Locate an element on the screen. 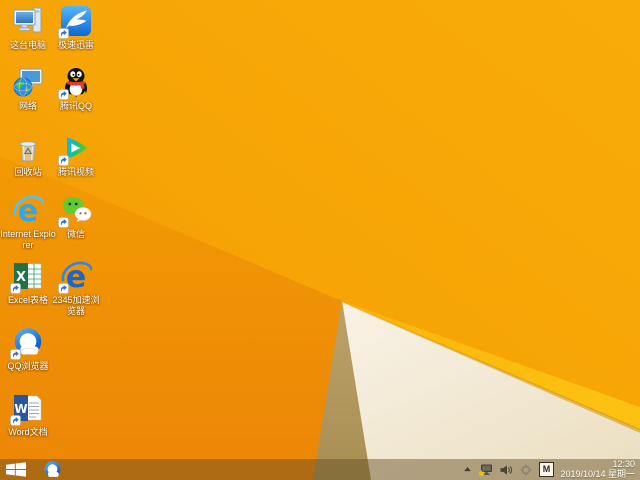 This screenshot has height=480, width=640. icon-label: 腾讯QQ is located at coordinates (75, 106).